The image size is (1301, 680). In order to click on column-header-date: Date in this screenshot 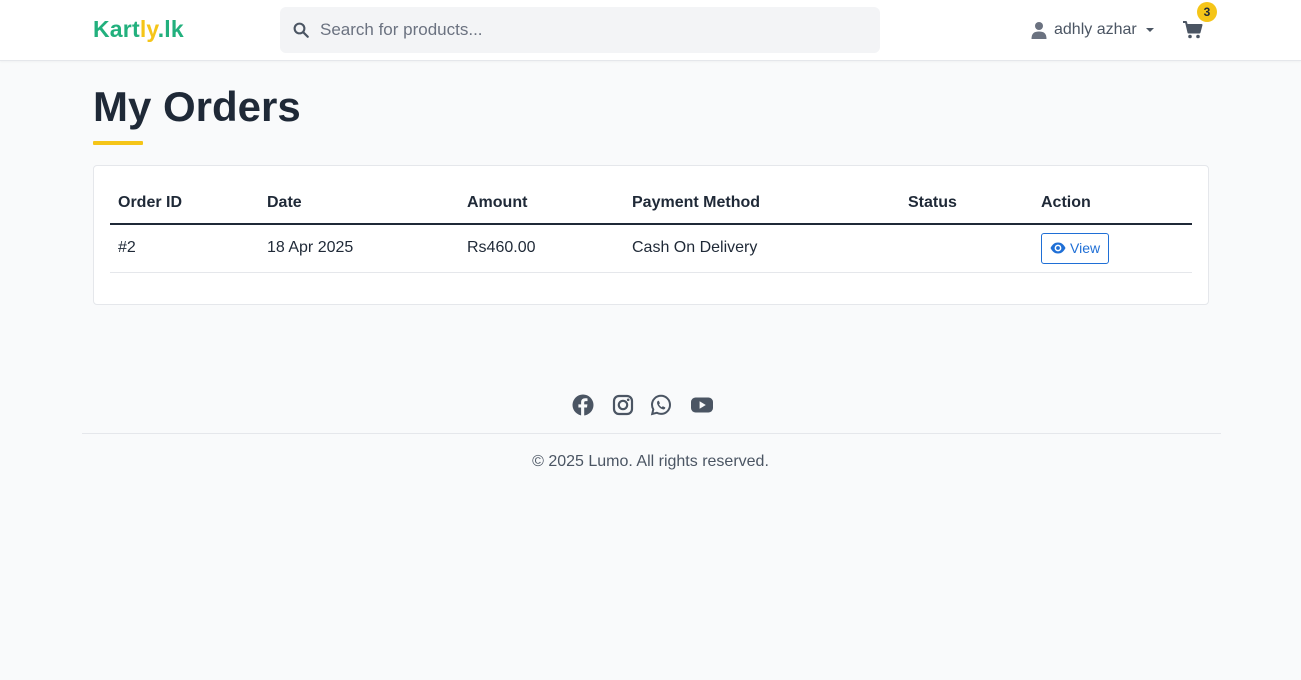, I will do `click(359, 203)`.